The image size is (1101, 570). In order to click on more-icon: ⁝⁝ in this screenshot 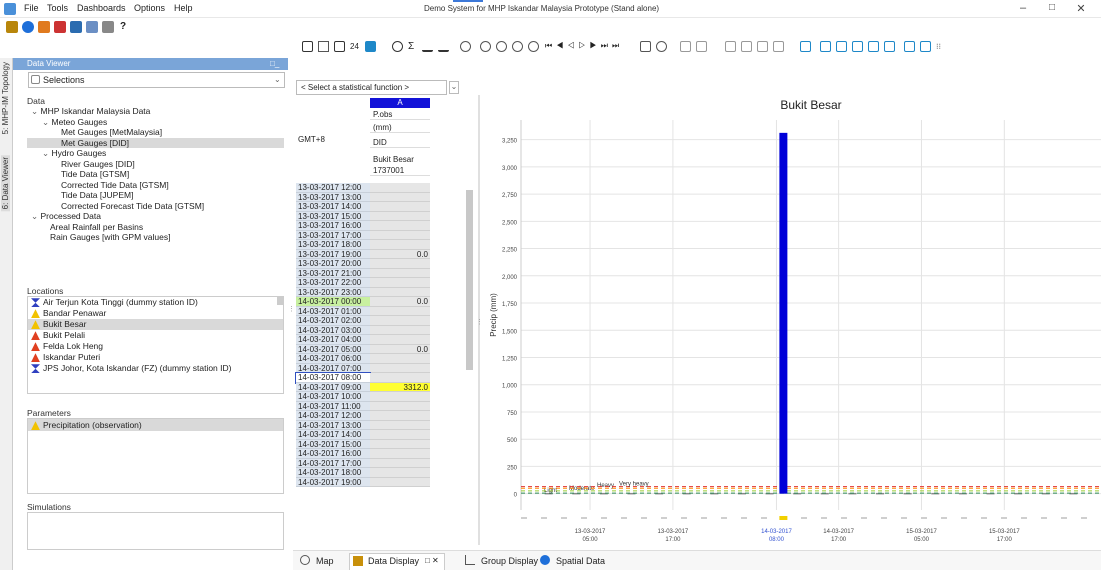, I will do `click(938, 46)`.